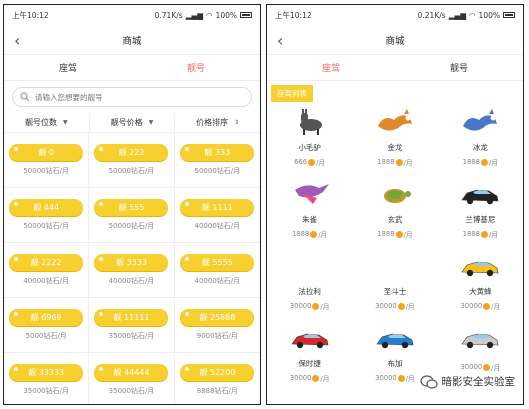 Image resolution: width=529 pixels, height=409 pixels. I want to click on mount-item: 法拉利 30000/月, so click(309, 284).